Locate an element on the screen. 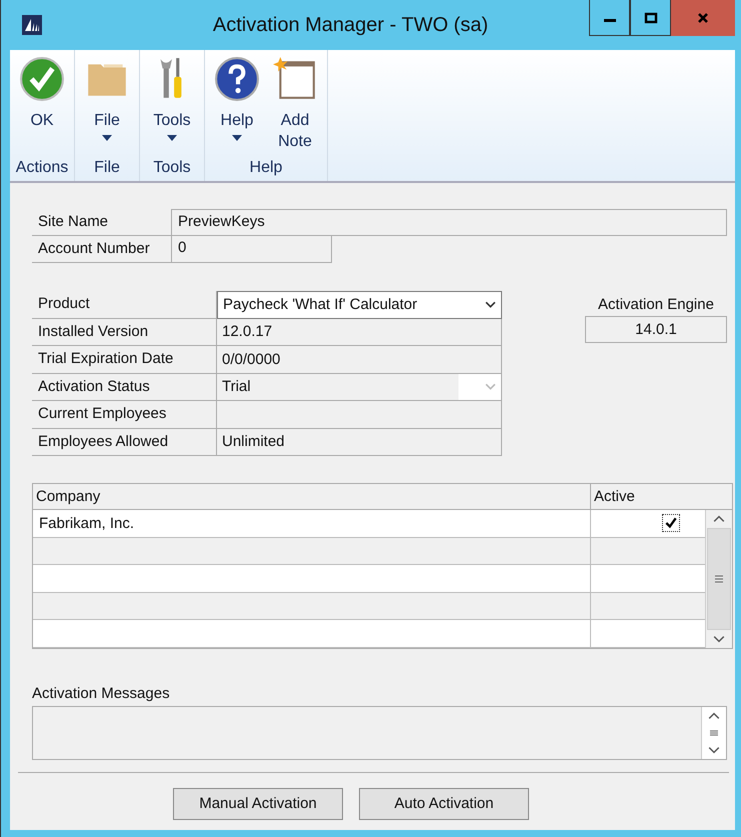 This screenshot has height=837, width=741. column-header: Active is located at coordinates (614, 497).